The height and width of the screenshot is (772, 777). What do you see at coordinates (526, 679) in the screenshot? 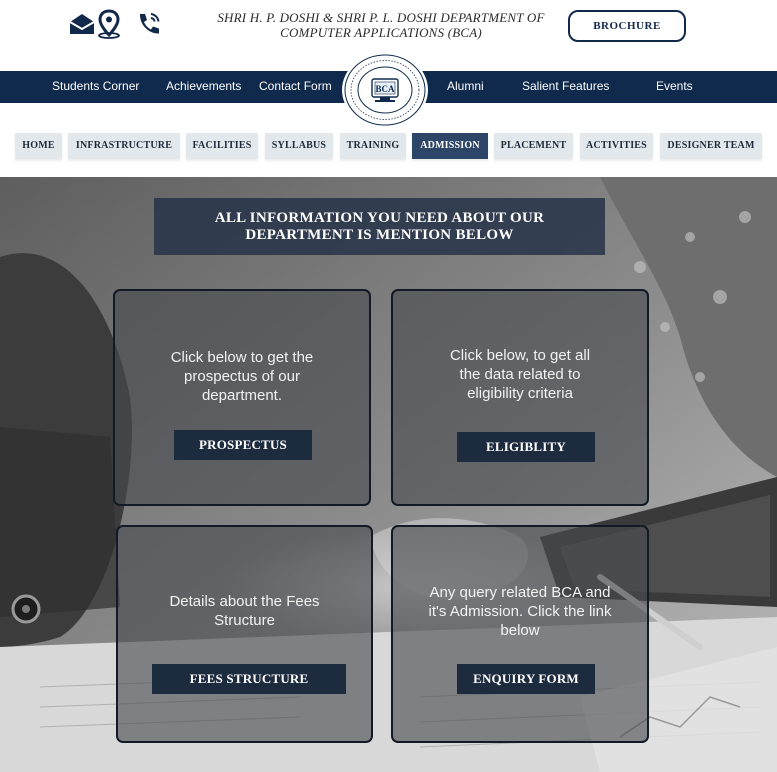
I see `enquiry-form-button: ENQUIRY FORM` at bounding box center [526, 679].